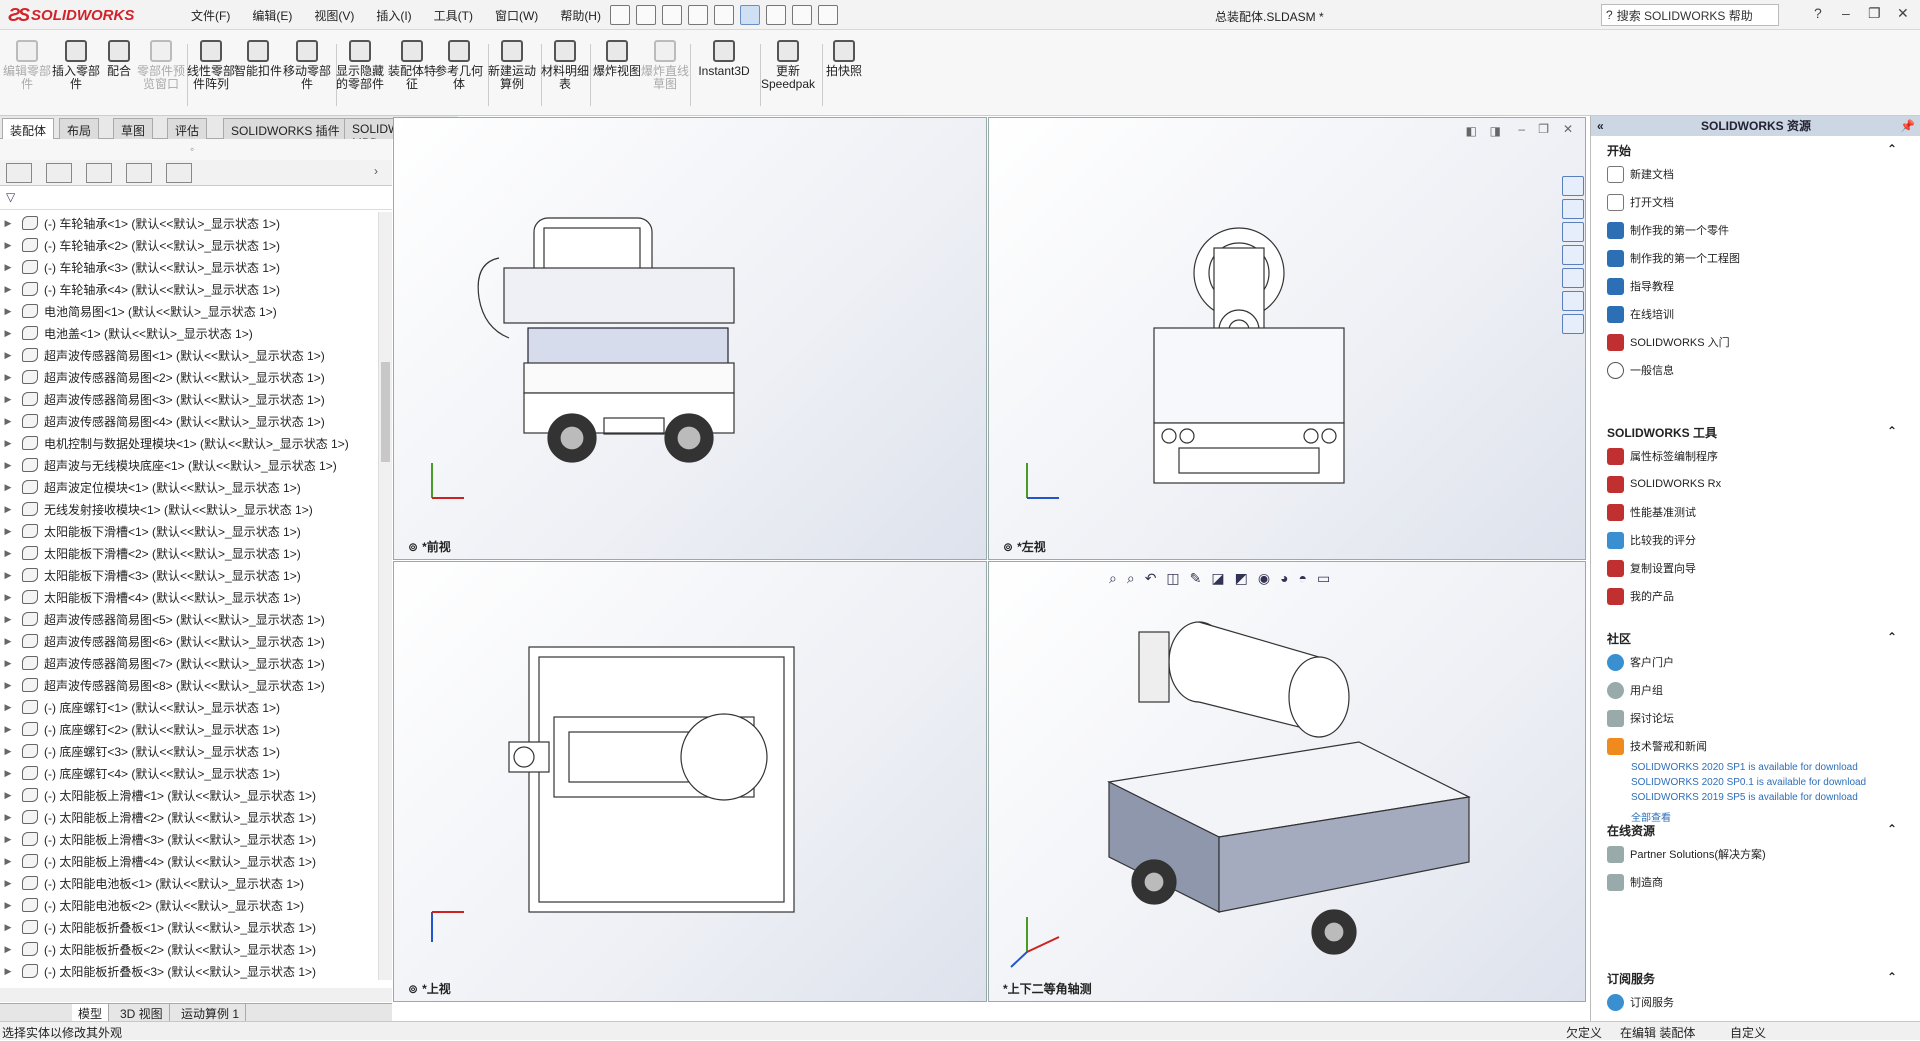 The height and width of the screenshot is (1041, 1920). Describe the element at coordinates (211, 1012) in the screenshot. I see `tab-motion-study: 运动算例 1` at that location.